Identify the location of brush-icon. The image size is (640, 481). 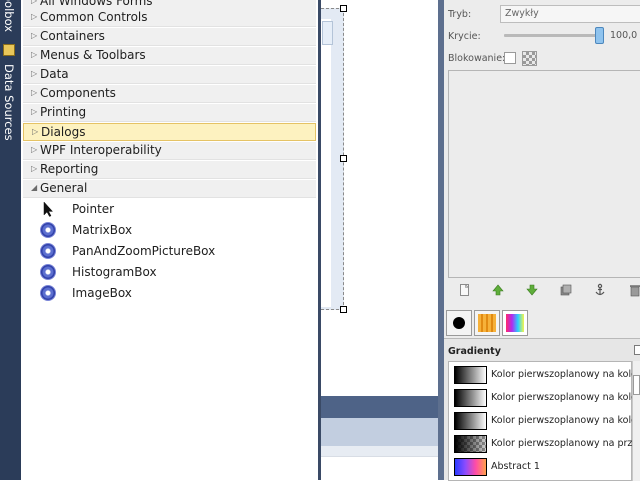
(459, 323).